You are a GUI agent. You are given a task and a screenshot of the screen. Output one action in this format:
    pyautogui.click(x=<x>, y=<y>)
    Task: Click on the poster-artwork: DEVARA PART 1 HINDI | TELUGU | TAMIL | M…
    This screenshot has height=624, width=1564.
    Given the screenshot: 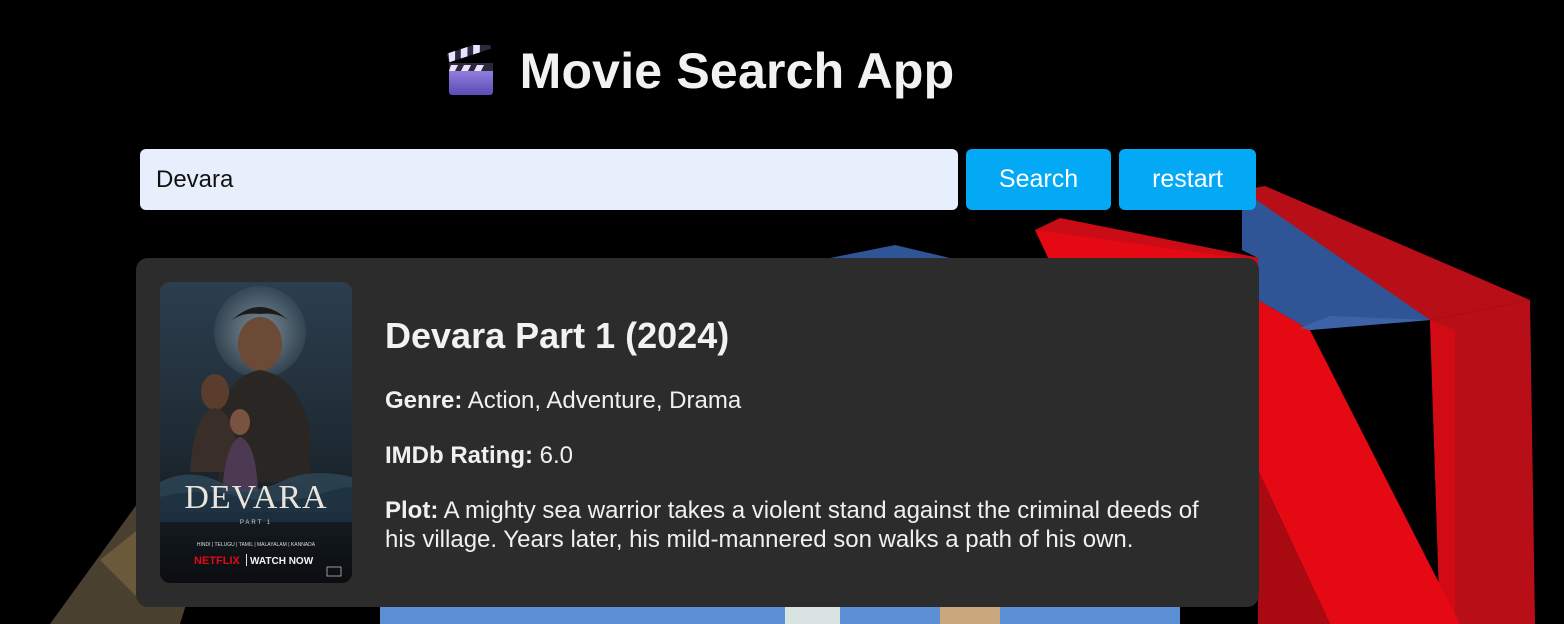 What is the action you would take?
    pyautogui.click(x=256, y=432)
    